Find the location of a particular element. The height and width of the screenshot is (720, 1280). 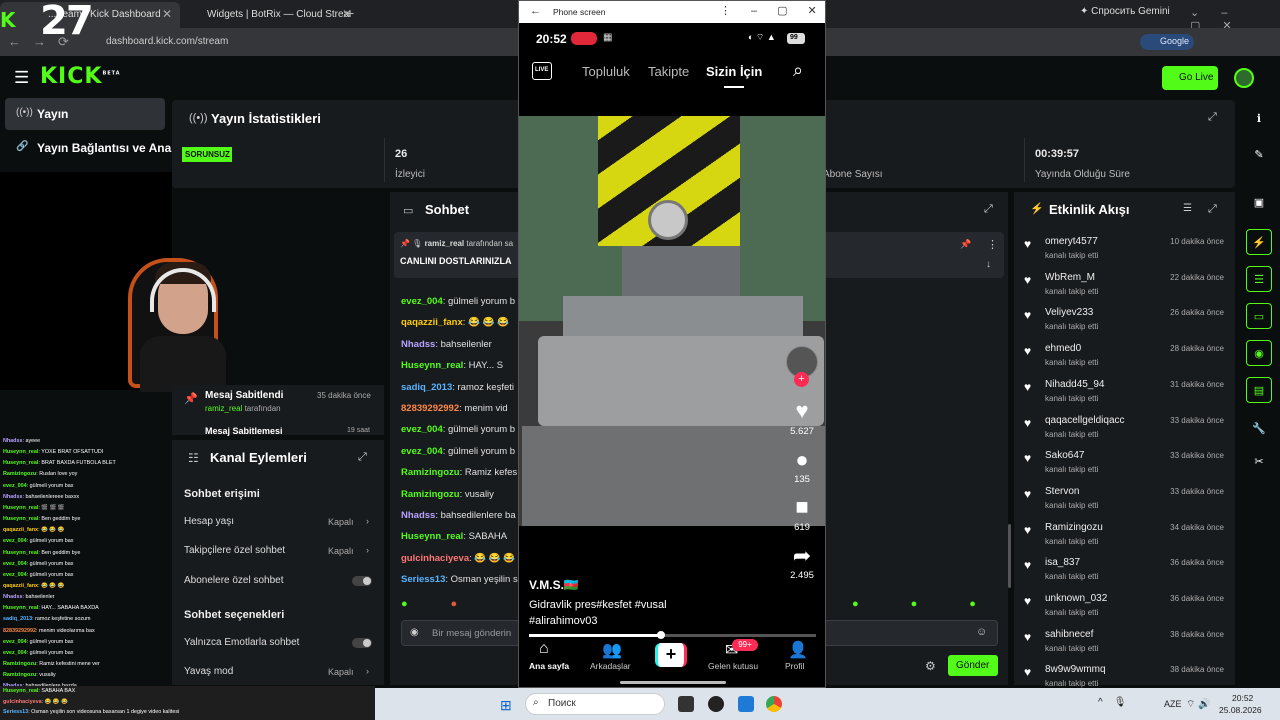

home-icon: ⌂ is located at coordinates (544, 649).